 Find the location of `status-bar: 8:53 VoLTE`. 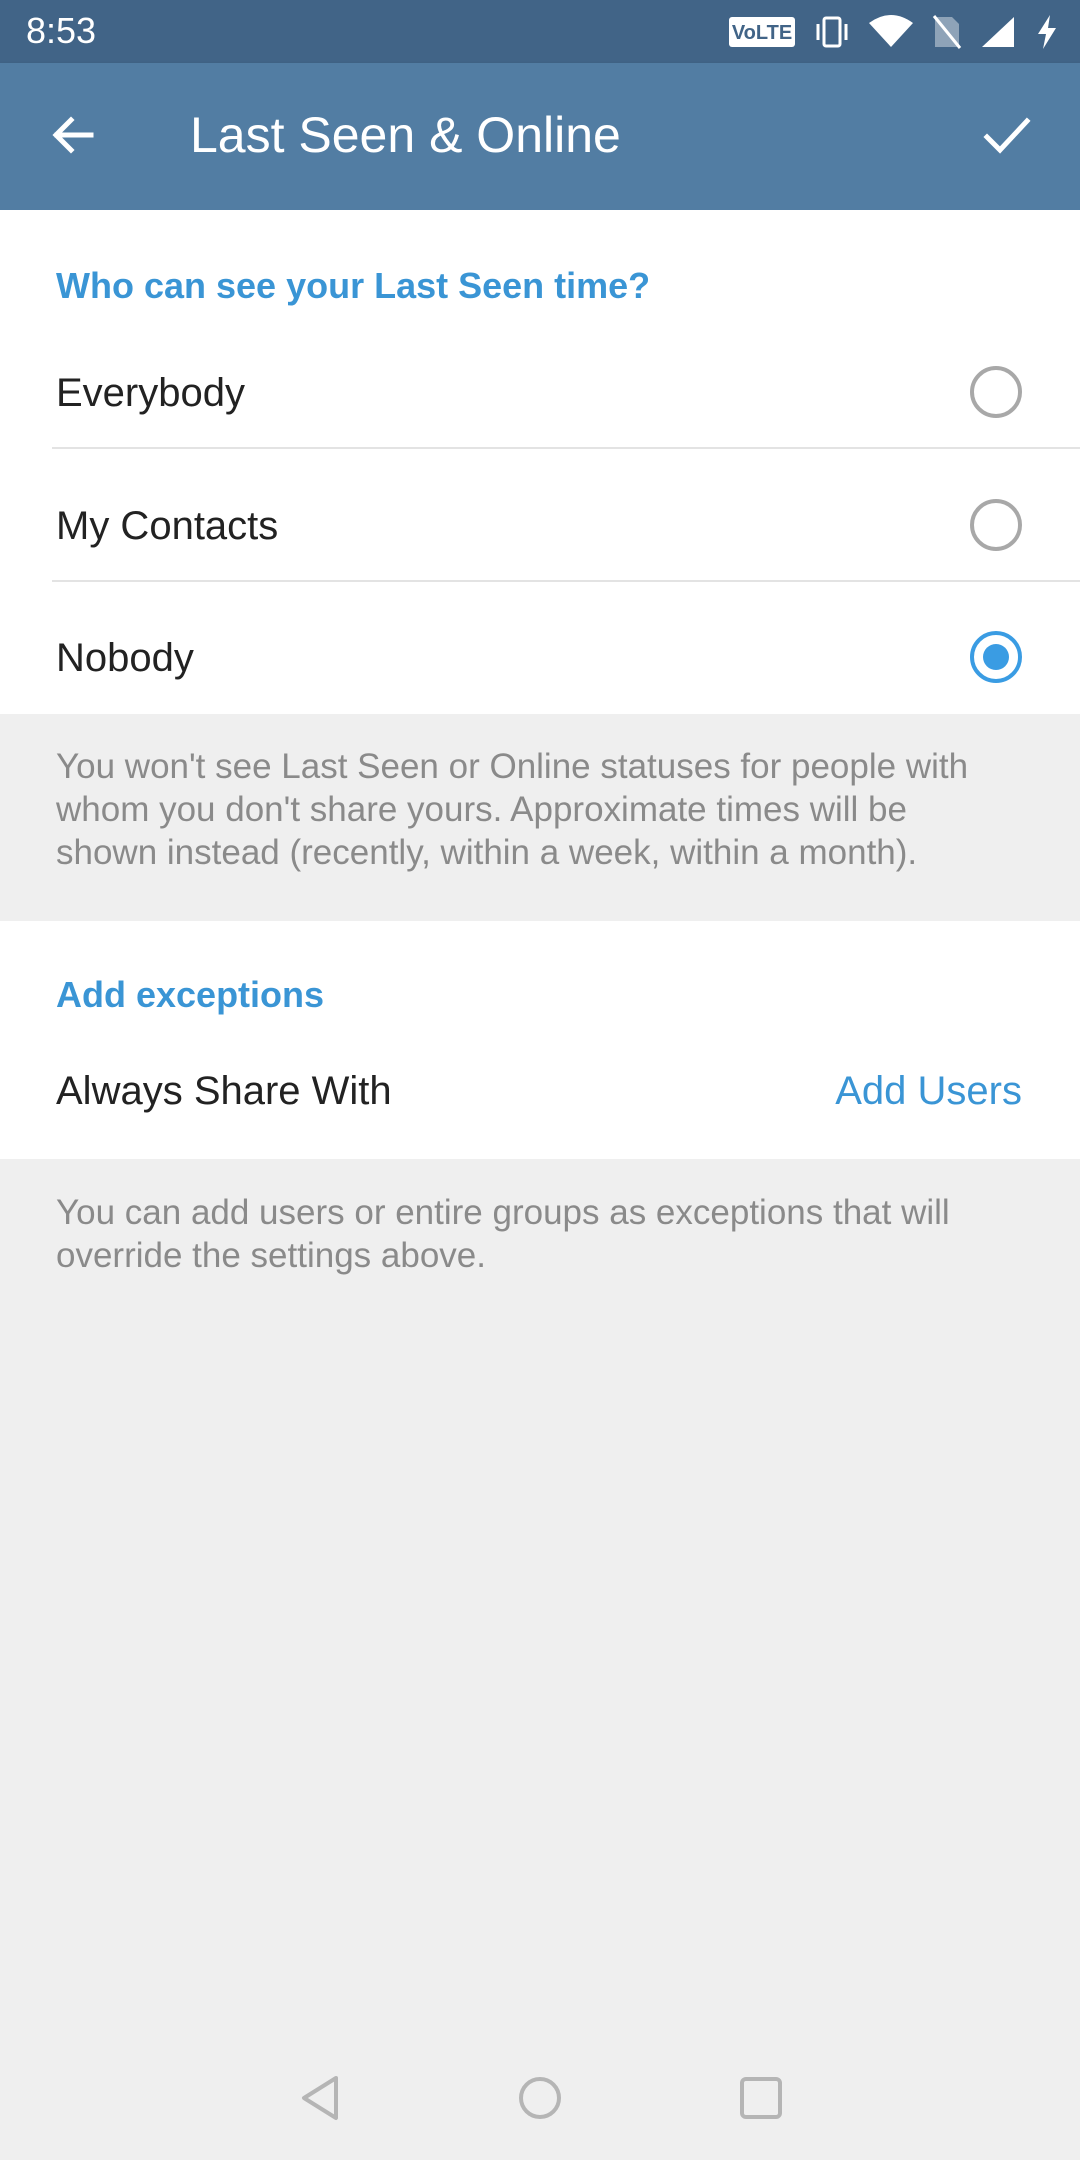

status-bar: 8:53 VoLTE is located at coordinates (540, 31).